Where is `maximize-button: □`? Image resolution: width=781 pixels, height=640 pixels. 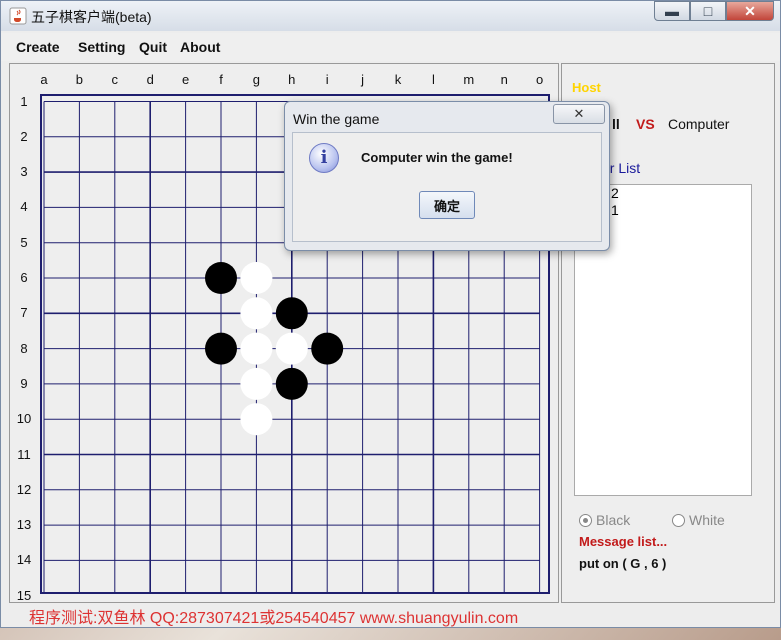
maximize-button: □ is located at coordinates (708, 11).